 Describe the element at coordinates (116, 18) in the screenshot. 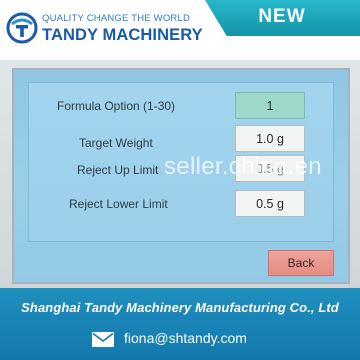

I see `tagline: QUALITY CHANGE THE WORLD` at that location.